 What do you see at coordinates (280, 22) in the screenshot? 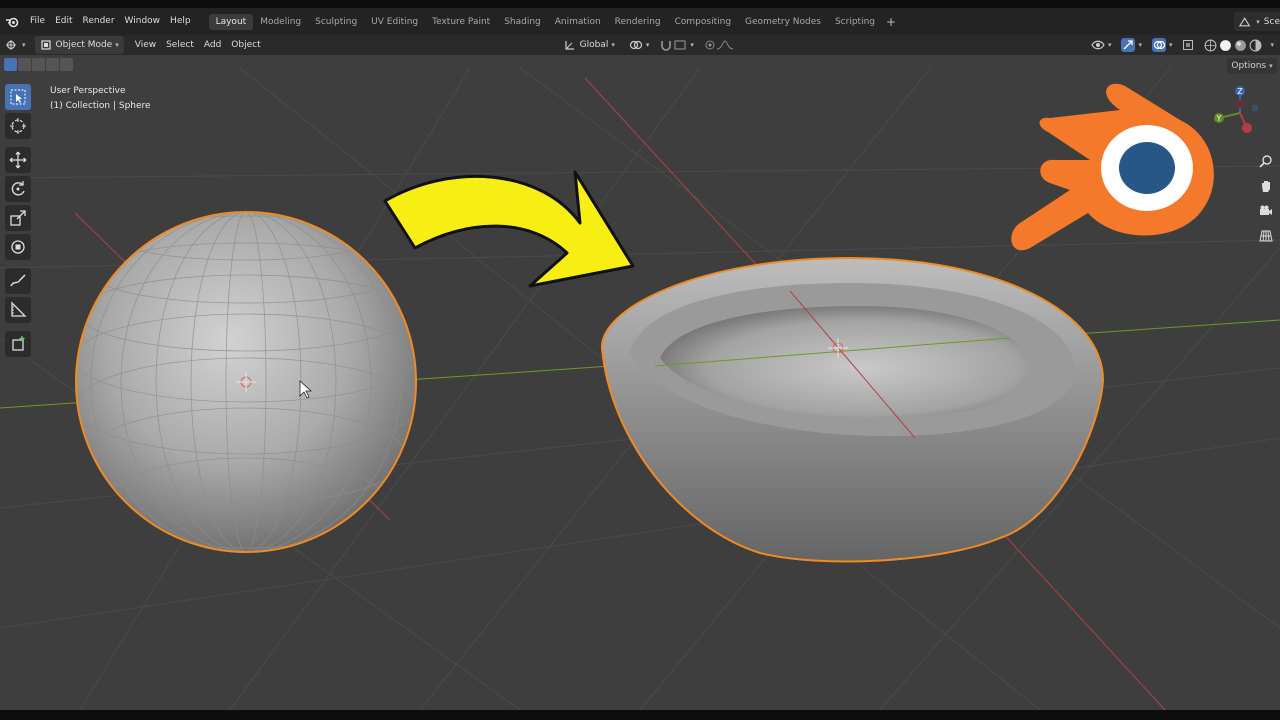
I see `tab-modeling: Modeling` at bounding box center [280, 22].